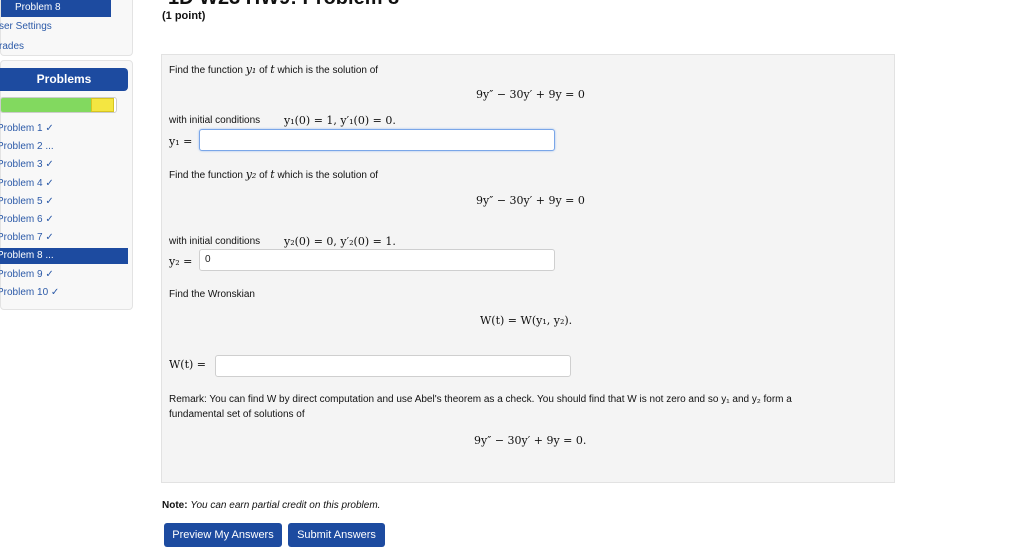 This screenshot has width=1024, height=554. I want to click on initial-conditions-2: y₂(0) = 0, y′₂(0) = 1., so click(340, 241).